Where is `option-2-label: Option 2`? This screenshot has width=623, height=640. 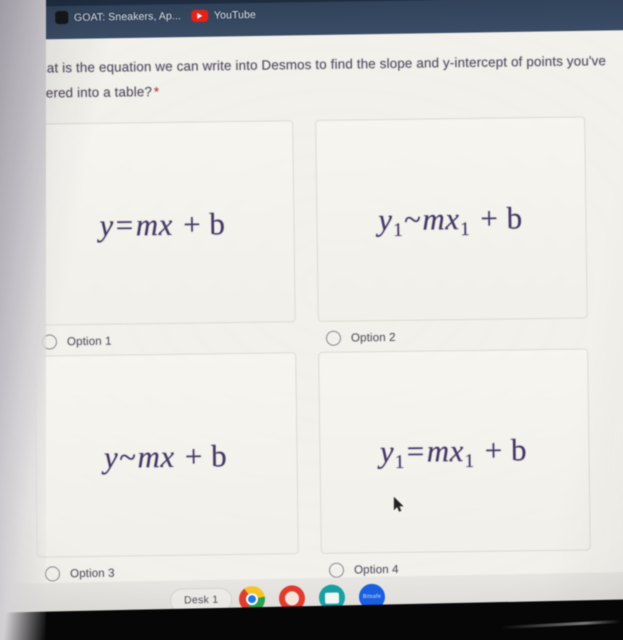 option-2-label: Option 2 is located at coordinates (373, 337).